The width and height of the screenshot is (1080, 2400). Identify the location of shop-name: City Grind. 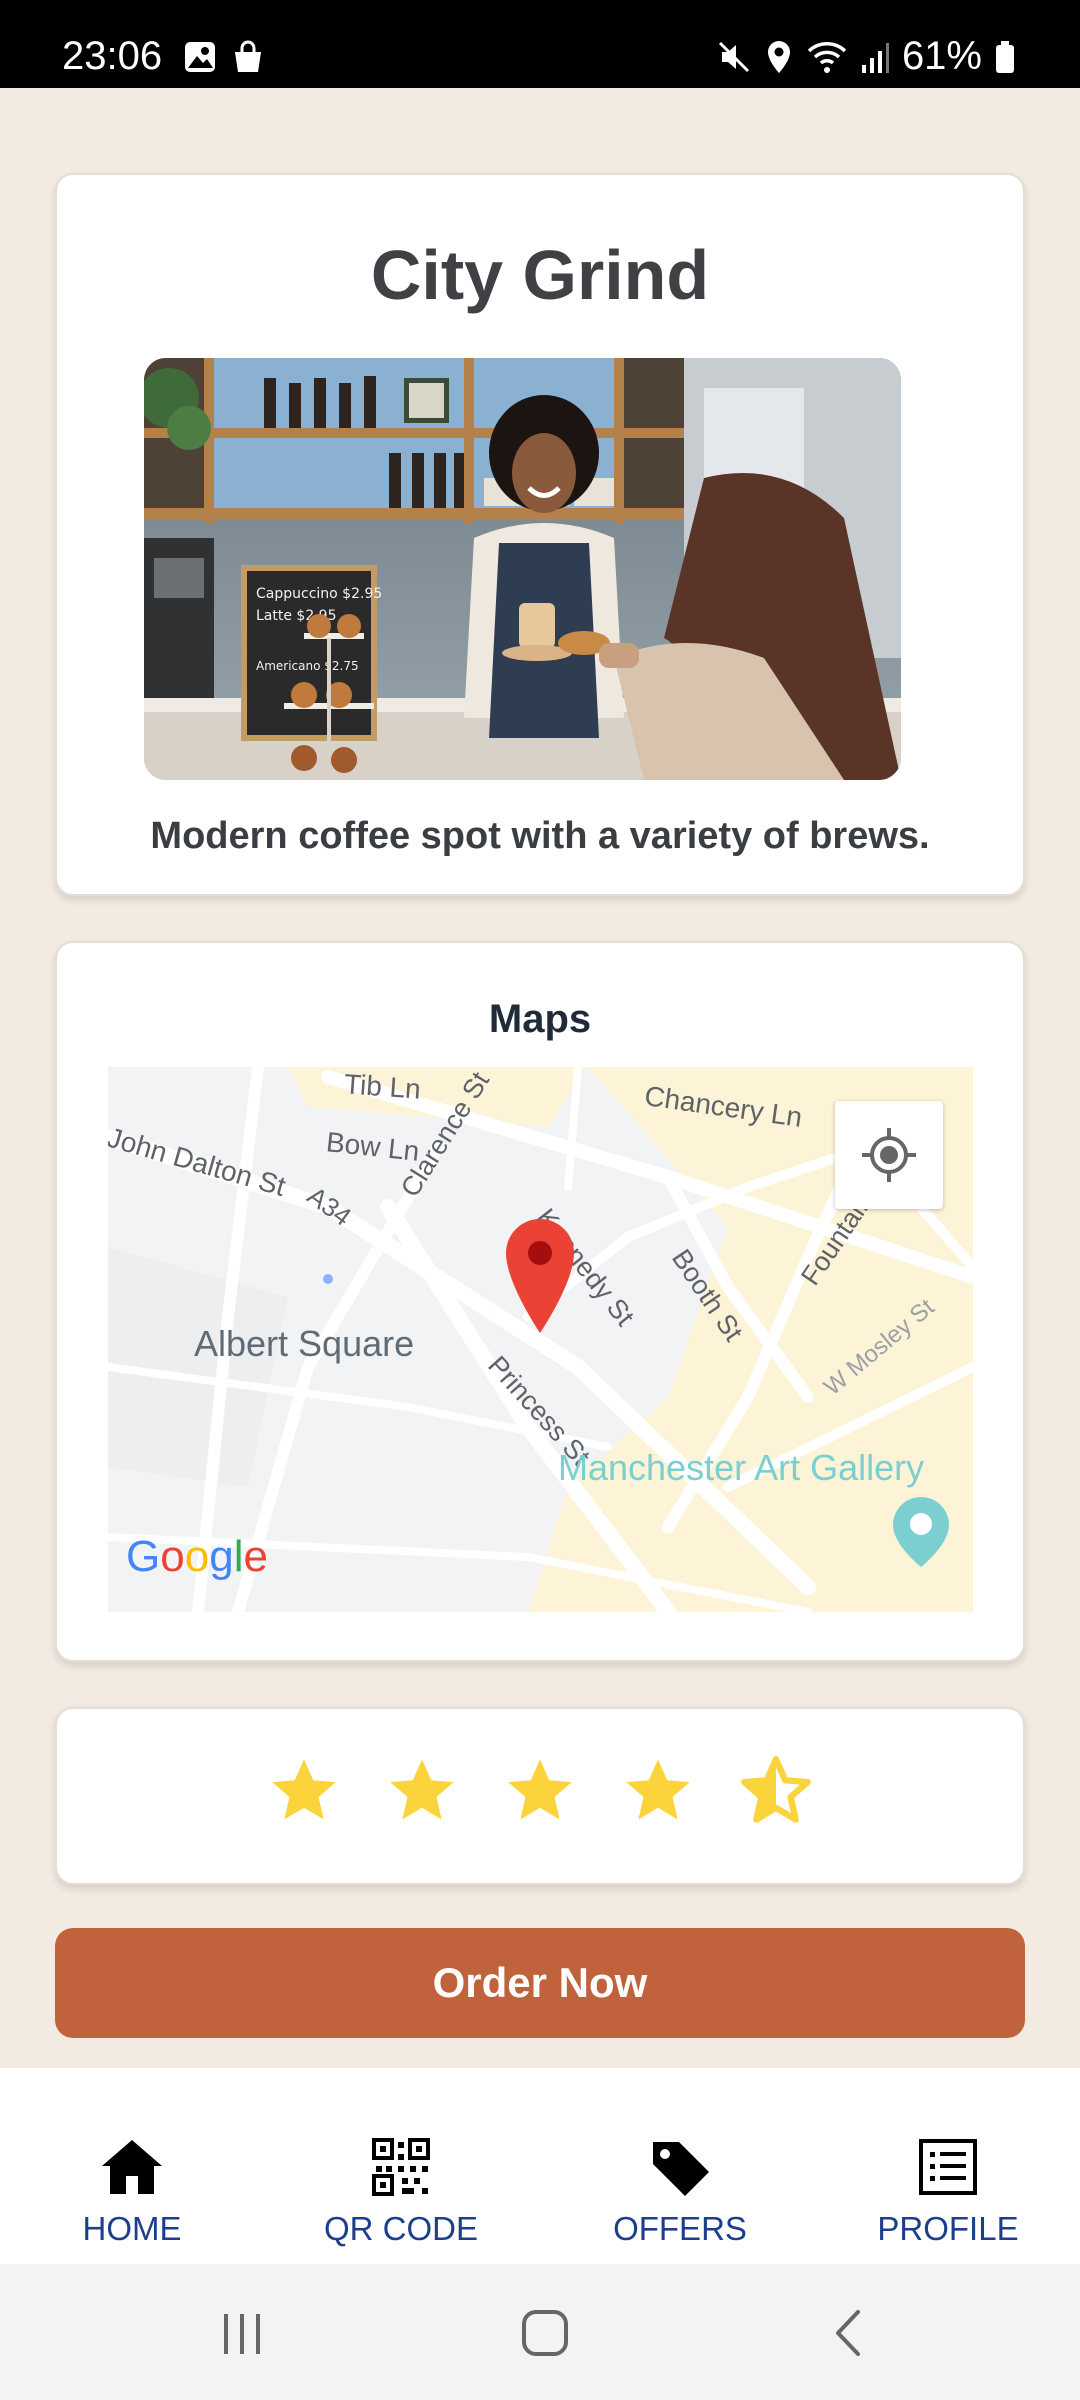
(540, 275).